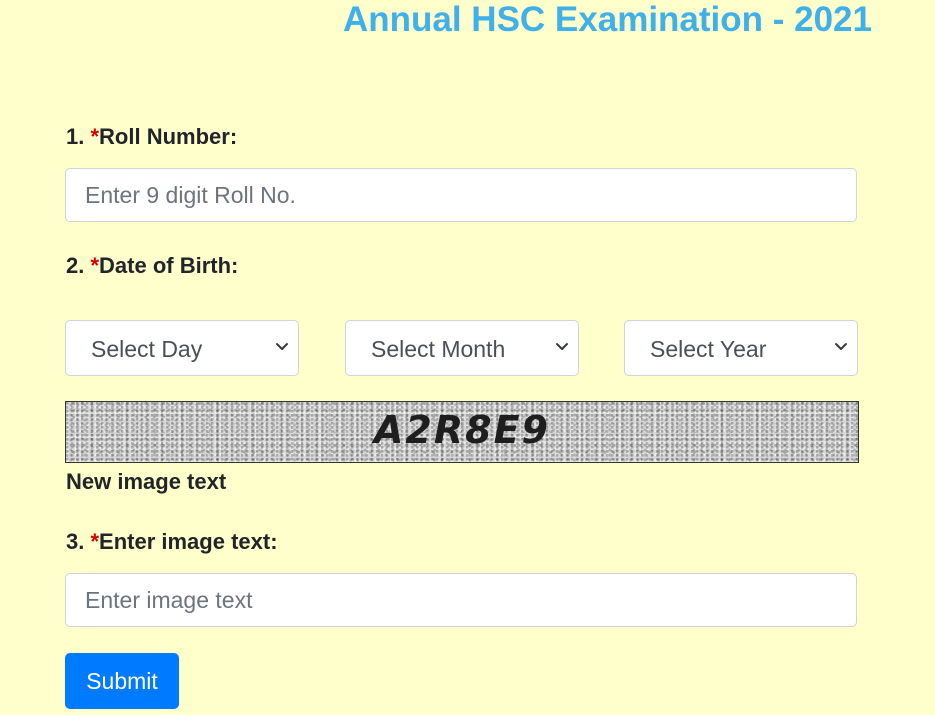 This screenshot has width=935, height=715. I want to click on select-month-value: Select Month, so click(438, 349).